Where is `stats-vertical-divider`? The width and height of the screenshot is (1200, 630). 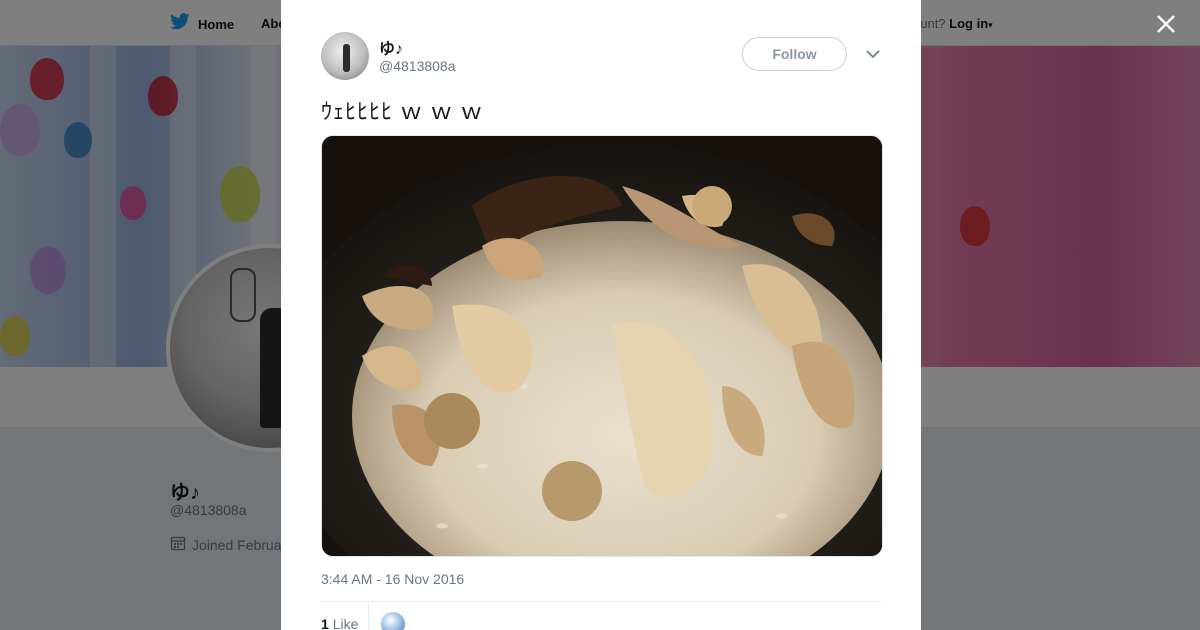 stats-vertical-divider is located at coordinates (368, 616).